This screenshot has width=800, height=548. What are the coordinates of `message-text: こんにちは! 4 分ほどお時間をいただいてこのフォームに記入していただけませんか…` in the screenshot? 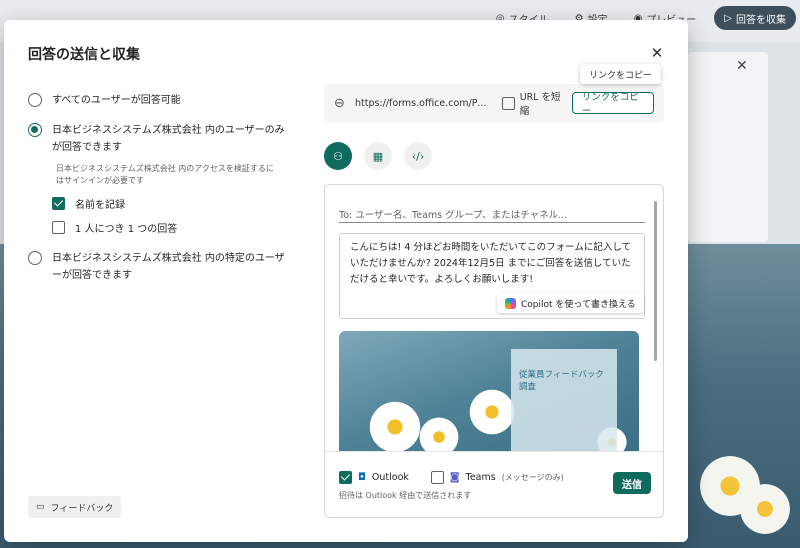 It's located at (491, 263).